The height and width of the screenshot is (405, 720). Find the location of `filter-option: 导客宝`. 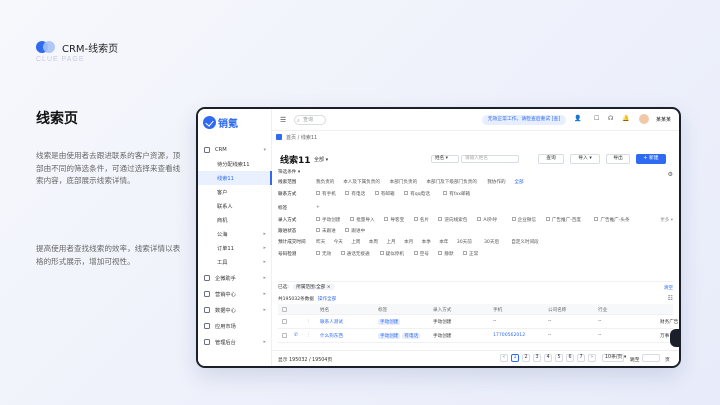

filter-option: 导客宝 is located at coordinates (394, 220).